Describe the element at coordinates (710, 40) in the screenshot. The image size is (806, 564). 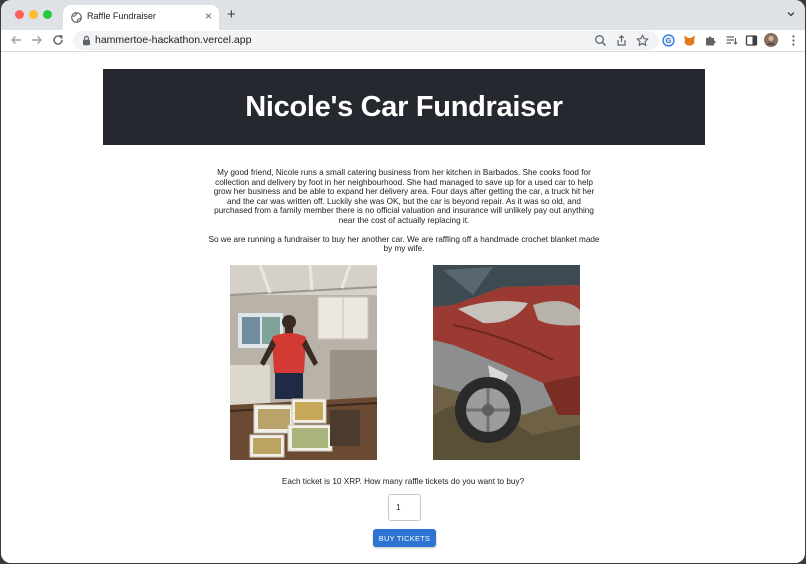
I see `puzzle-piece-icon` at that location.